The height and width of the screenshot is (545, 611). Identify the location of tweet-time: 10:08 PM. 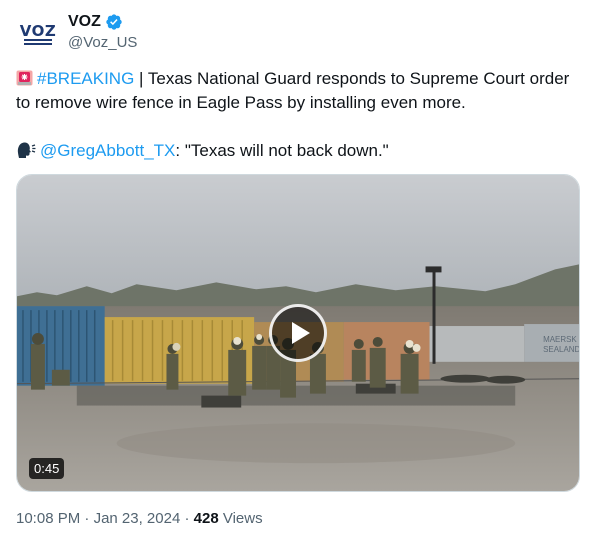
(48, 518).